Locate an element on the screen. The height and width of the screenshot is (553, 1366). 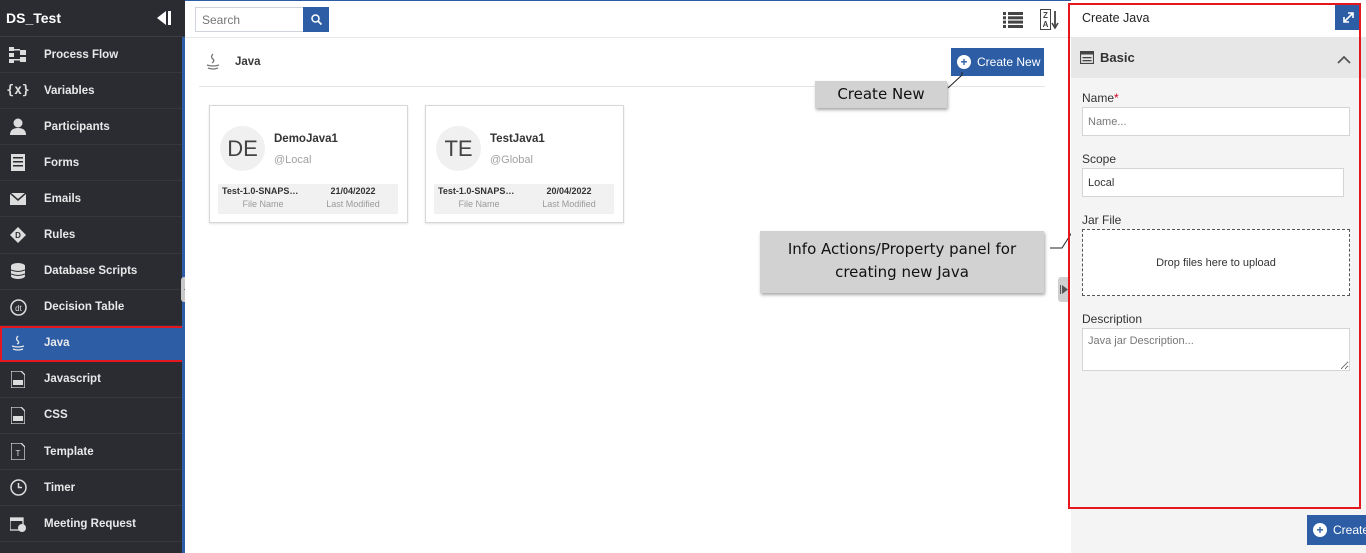
sidebar-item-database-scripts: Database Scripts is located at coordinates (92, 272).